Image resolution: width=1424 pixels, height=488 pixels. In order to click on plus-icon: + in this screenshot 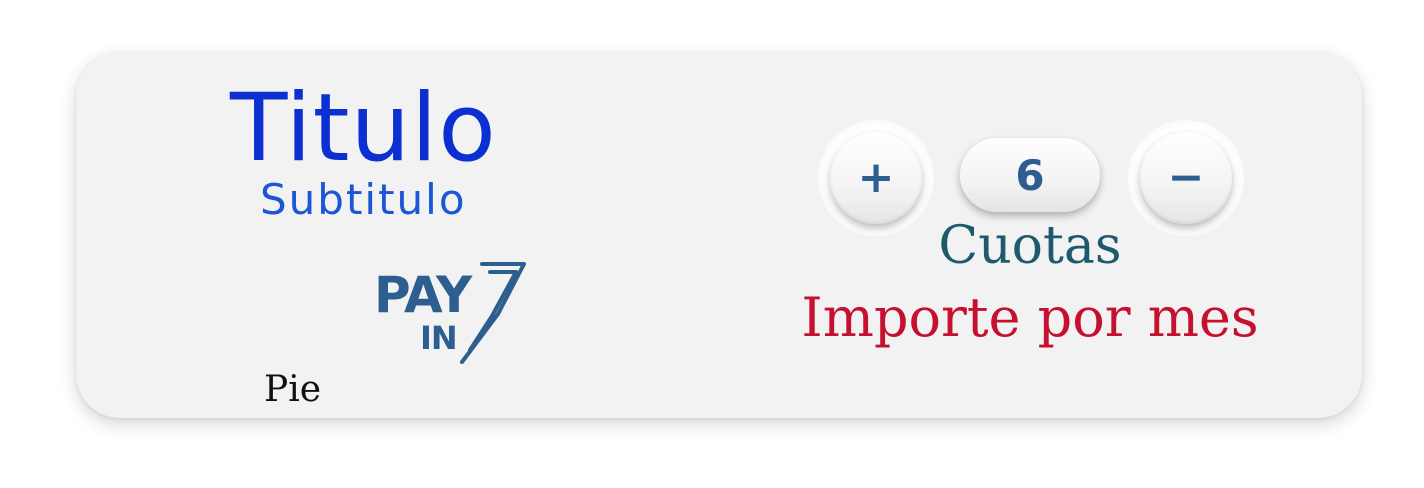, I will do `click(876, 177)`.